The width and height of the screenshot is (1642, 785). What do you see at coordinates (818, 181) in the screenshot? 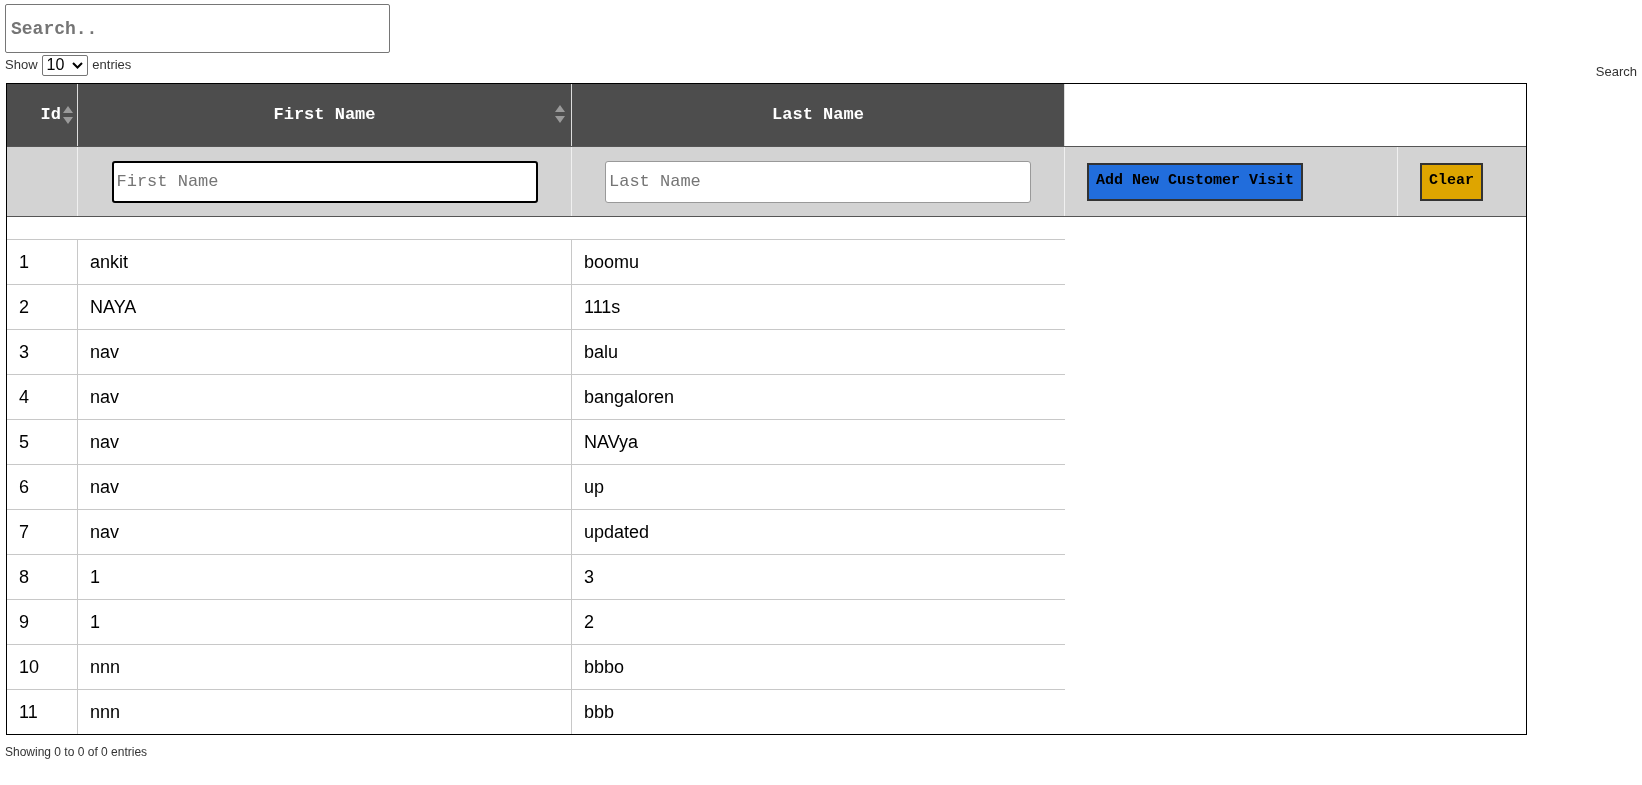
I see `filter-field: Last Name` at bounding box center [818, 181].